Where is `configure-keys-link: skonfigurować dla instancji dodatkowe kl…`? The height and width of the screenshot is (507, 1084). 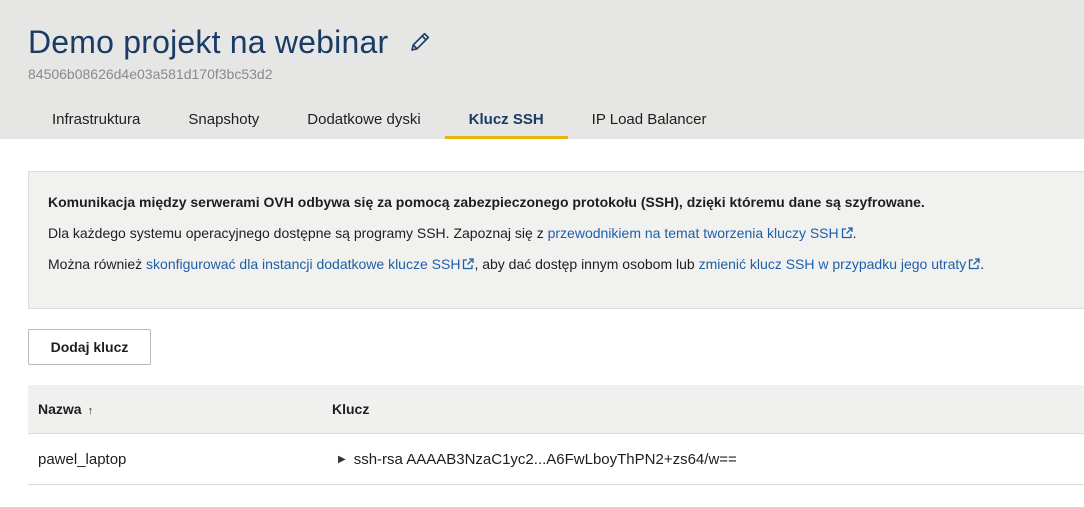 configure-keys-link: skonfigurować dla instancji dodatkowe kl… is located at coordinates (310, 264).